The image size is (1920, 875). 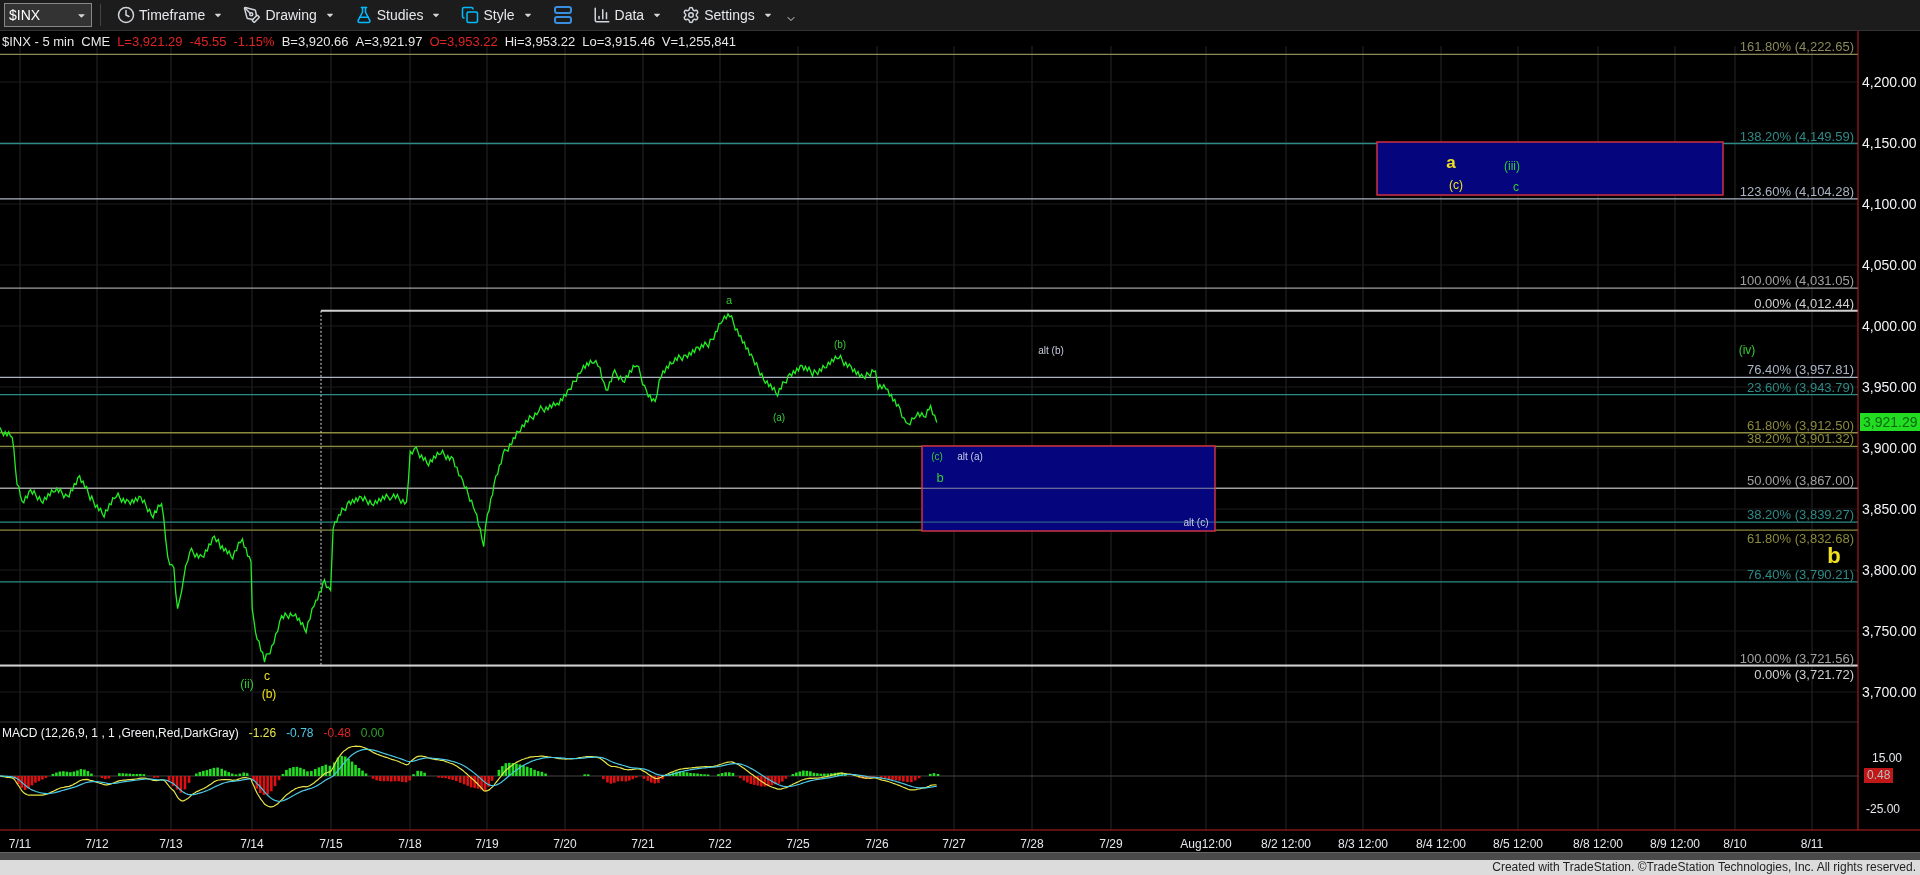 I want to click on fib-level-label: 161.80% (4,222.65), so click(x=1796, y=47).